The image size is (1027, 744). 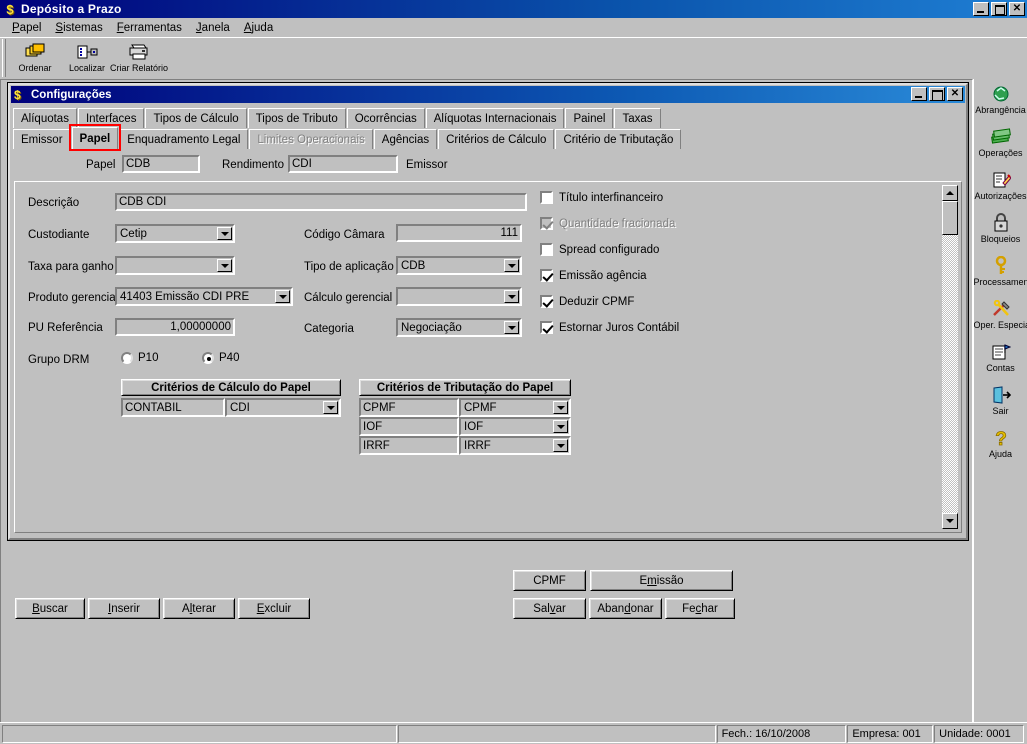 I want to click on tab-aliquotas: Alíquotas, so click(x=45, y=118).